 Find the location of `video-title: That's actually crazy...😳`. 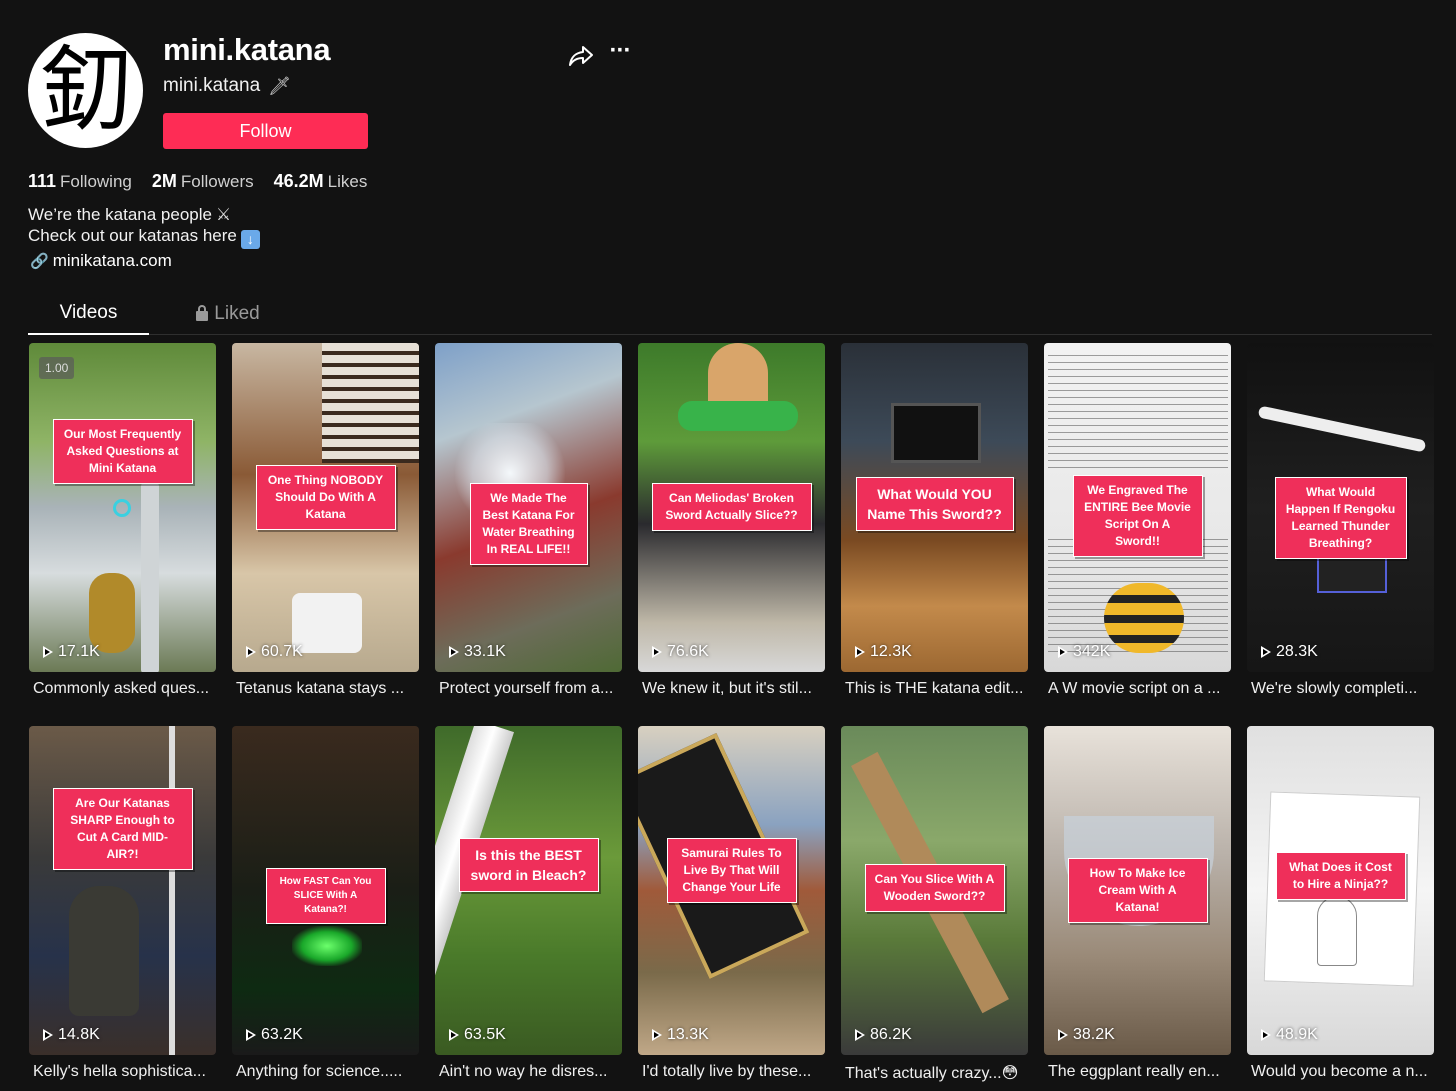

video-title: That's actually crazy...😳 is located at coordinates (936, 1073).